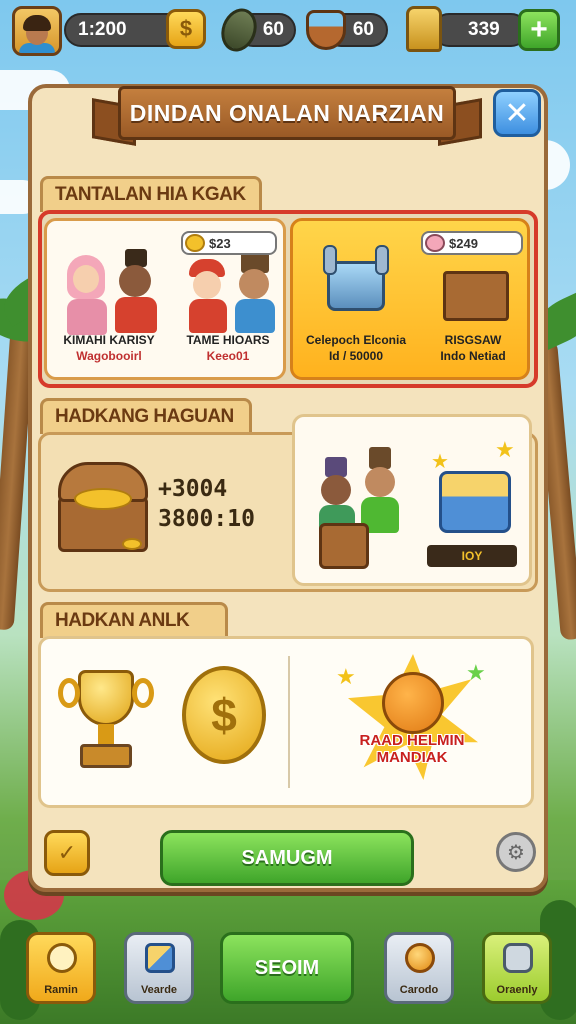  Describe the element at coordinates (106, 506) in the screenshot. I see `treasure-chest-icon` at that location.